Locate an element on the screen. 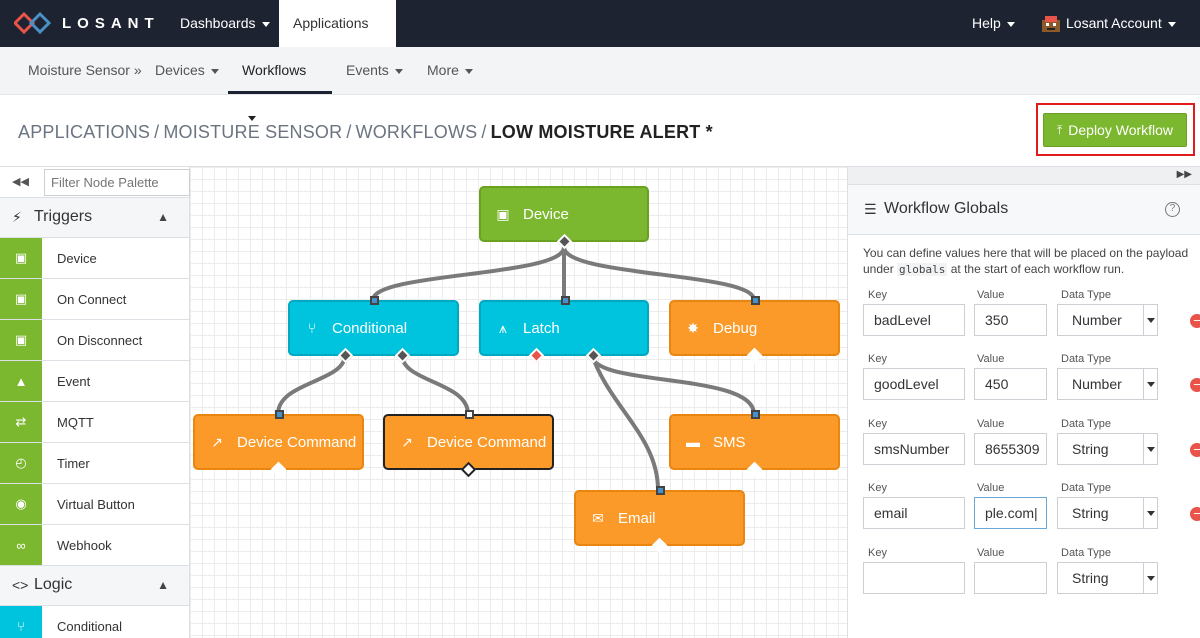  subnav-more: More is located at coordinates (450, 70).